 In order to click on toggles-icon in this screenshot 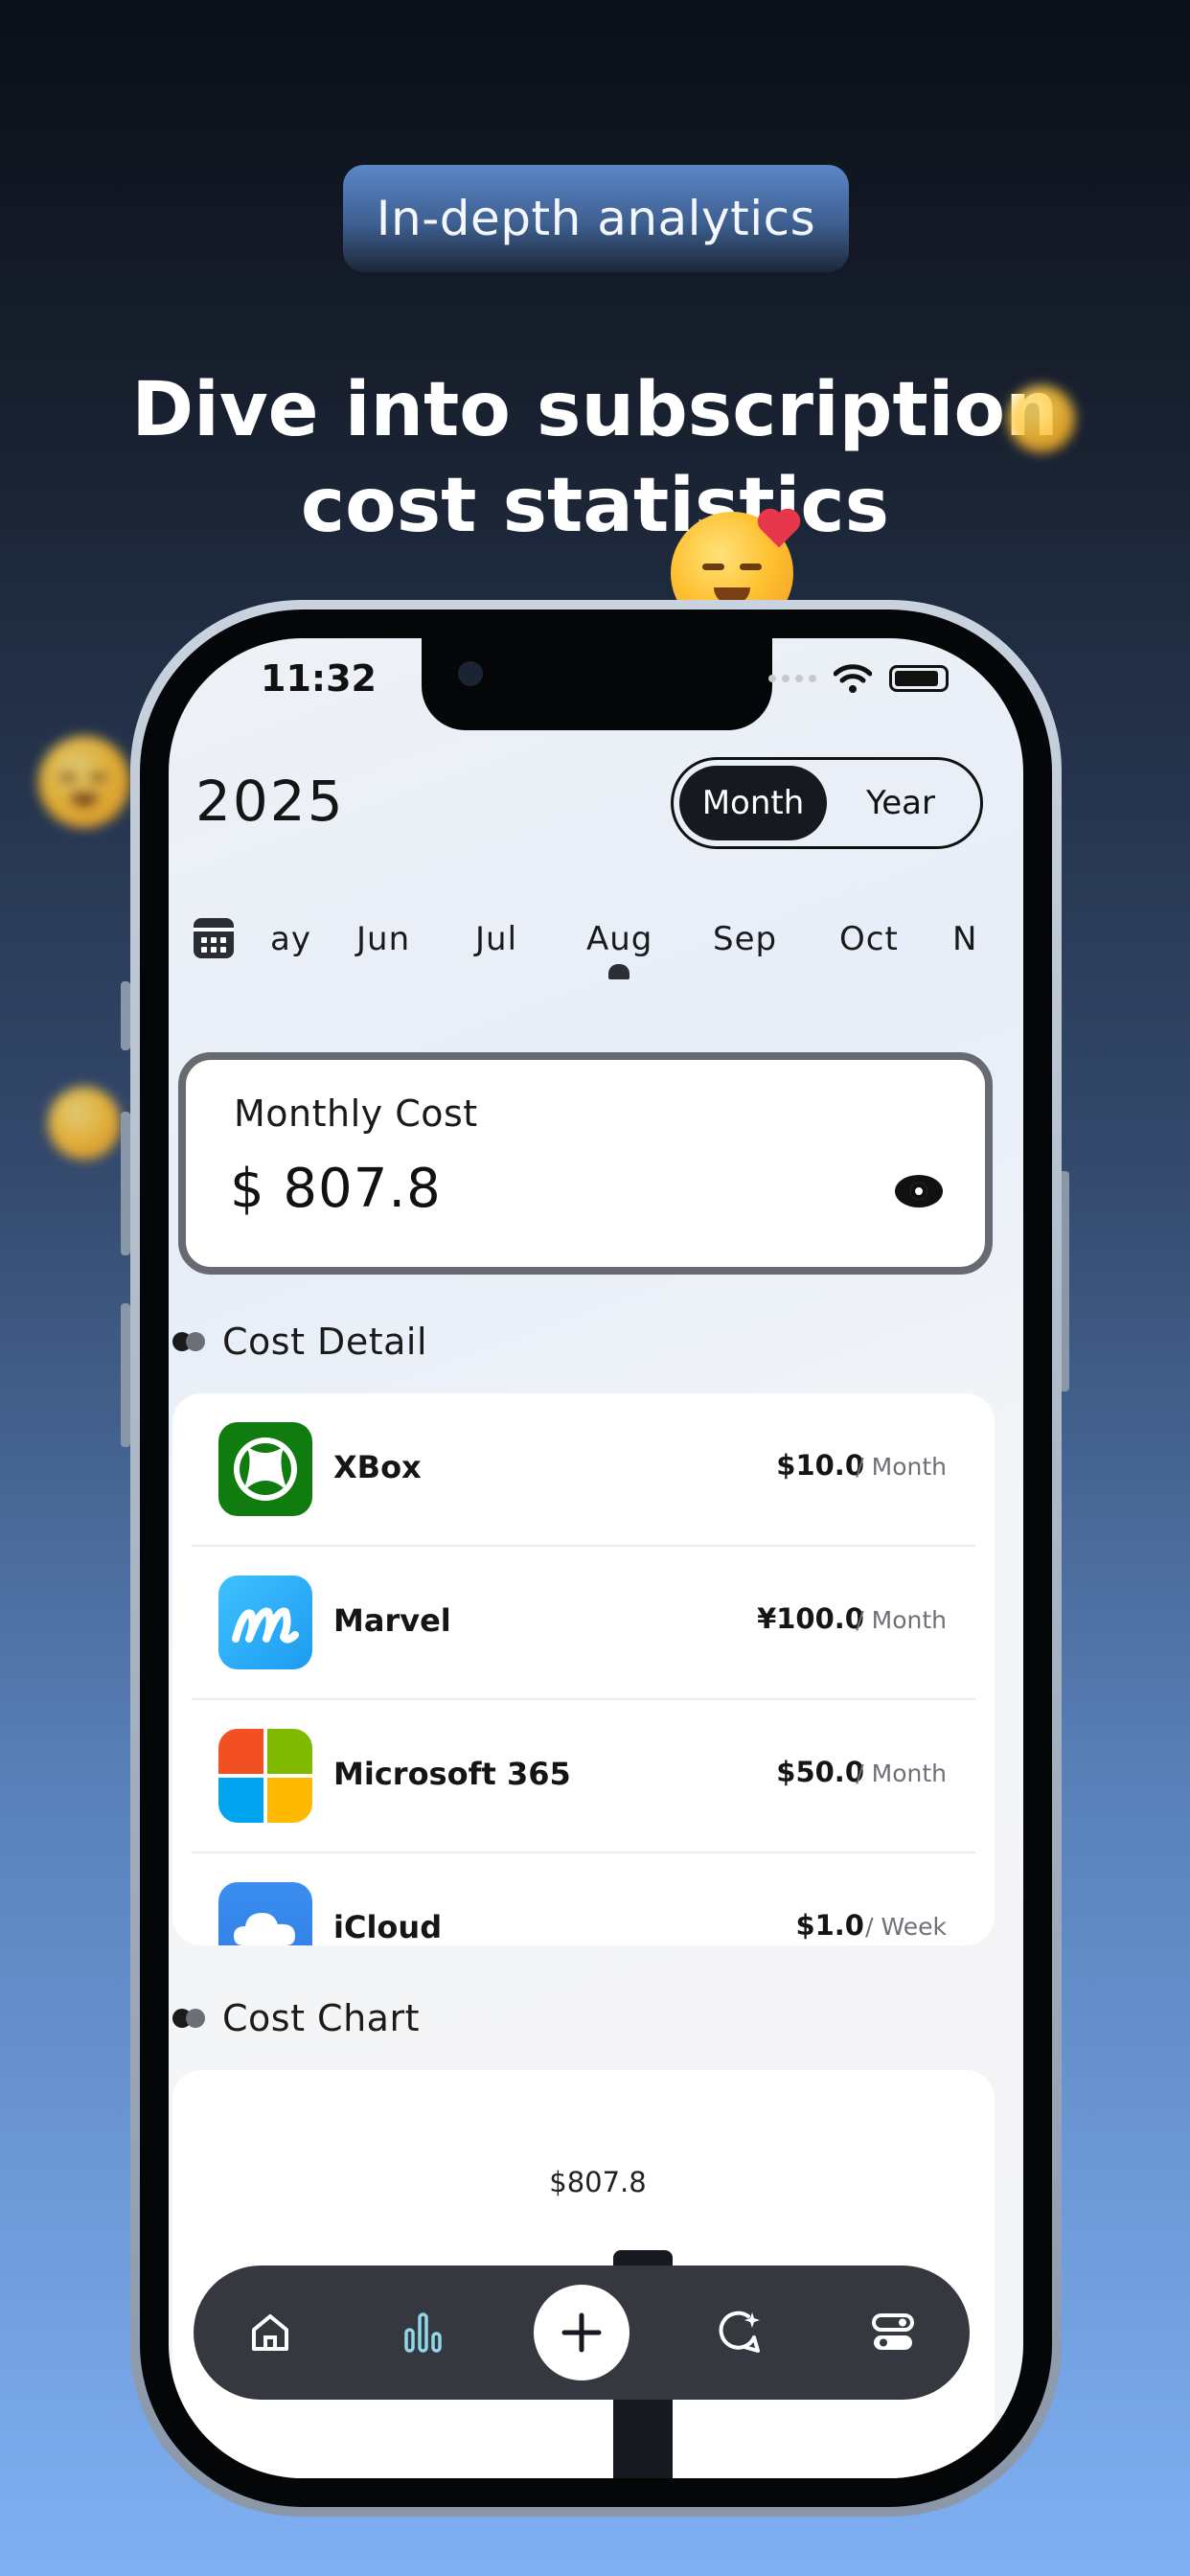, I will do `click(893, 2331)`.